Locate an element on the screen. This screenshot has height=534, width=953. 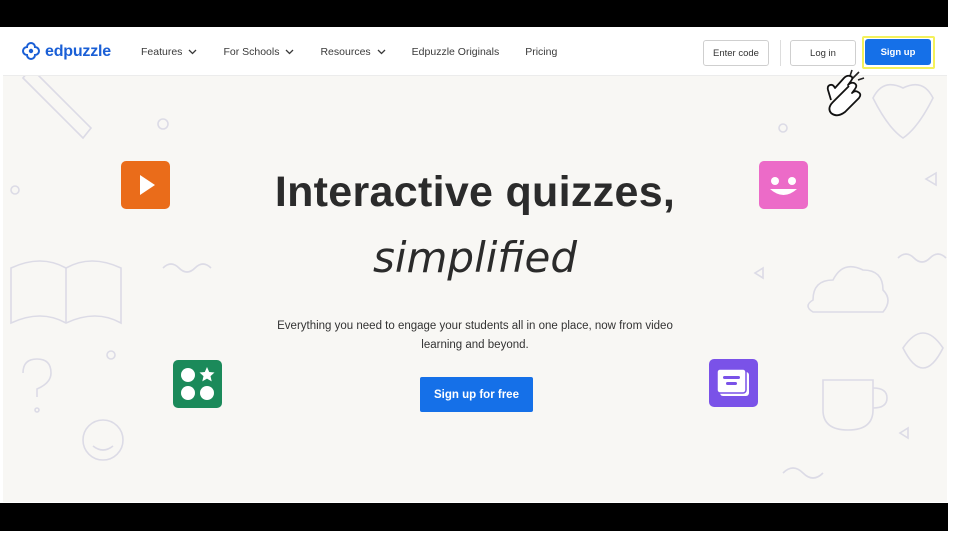
play-icon is located at coordinates (145, 185).